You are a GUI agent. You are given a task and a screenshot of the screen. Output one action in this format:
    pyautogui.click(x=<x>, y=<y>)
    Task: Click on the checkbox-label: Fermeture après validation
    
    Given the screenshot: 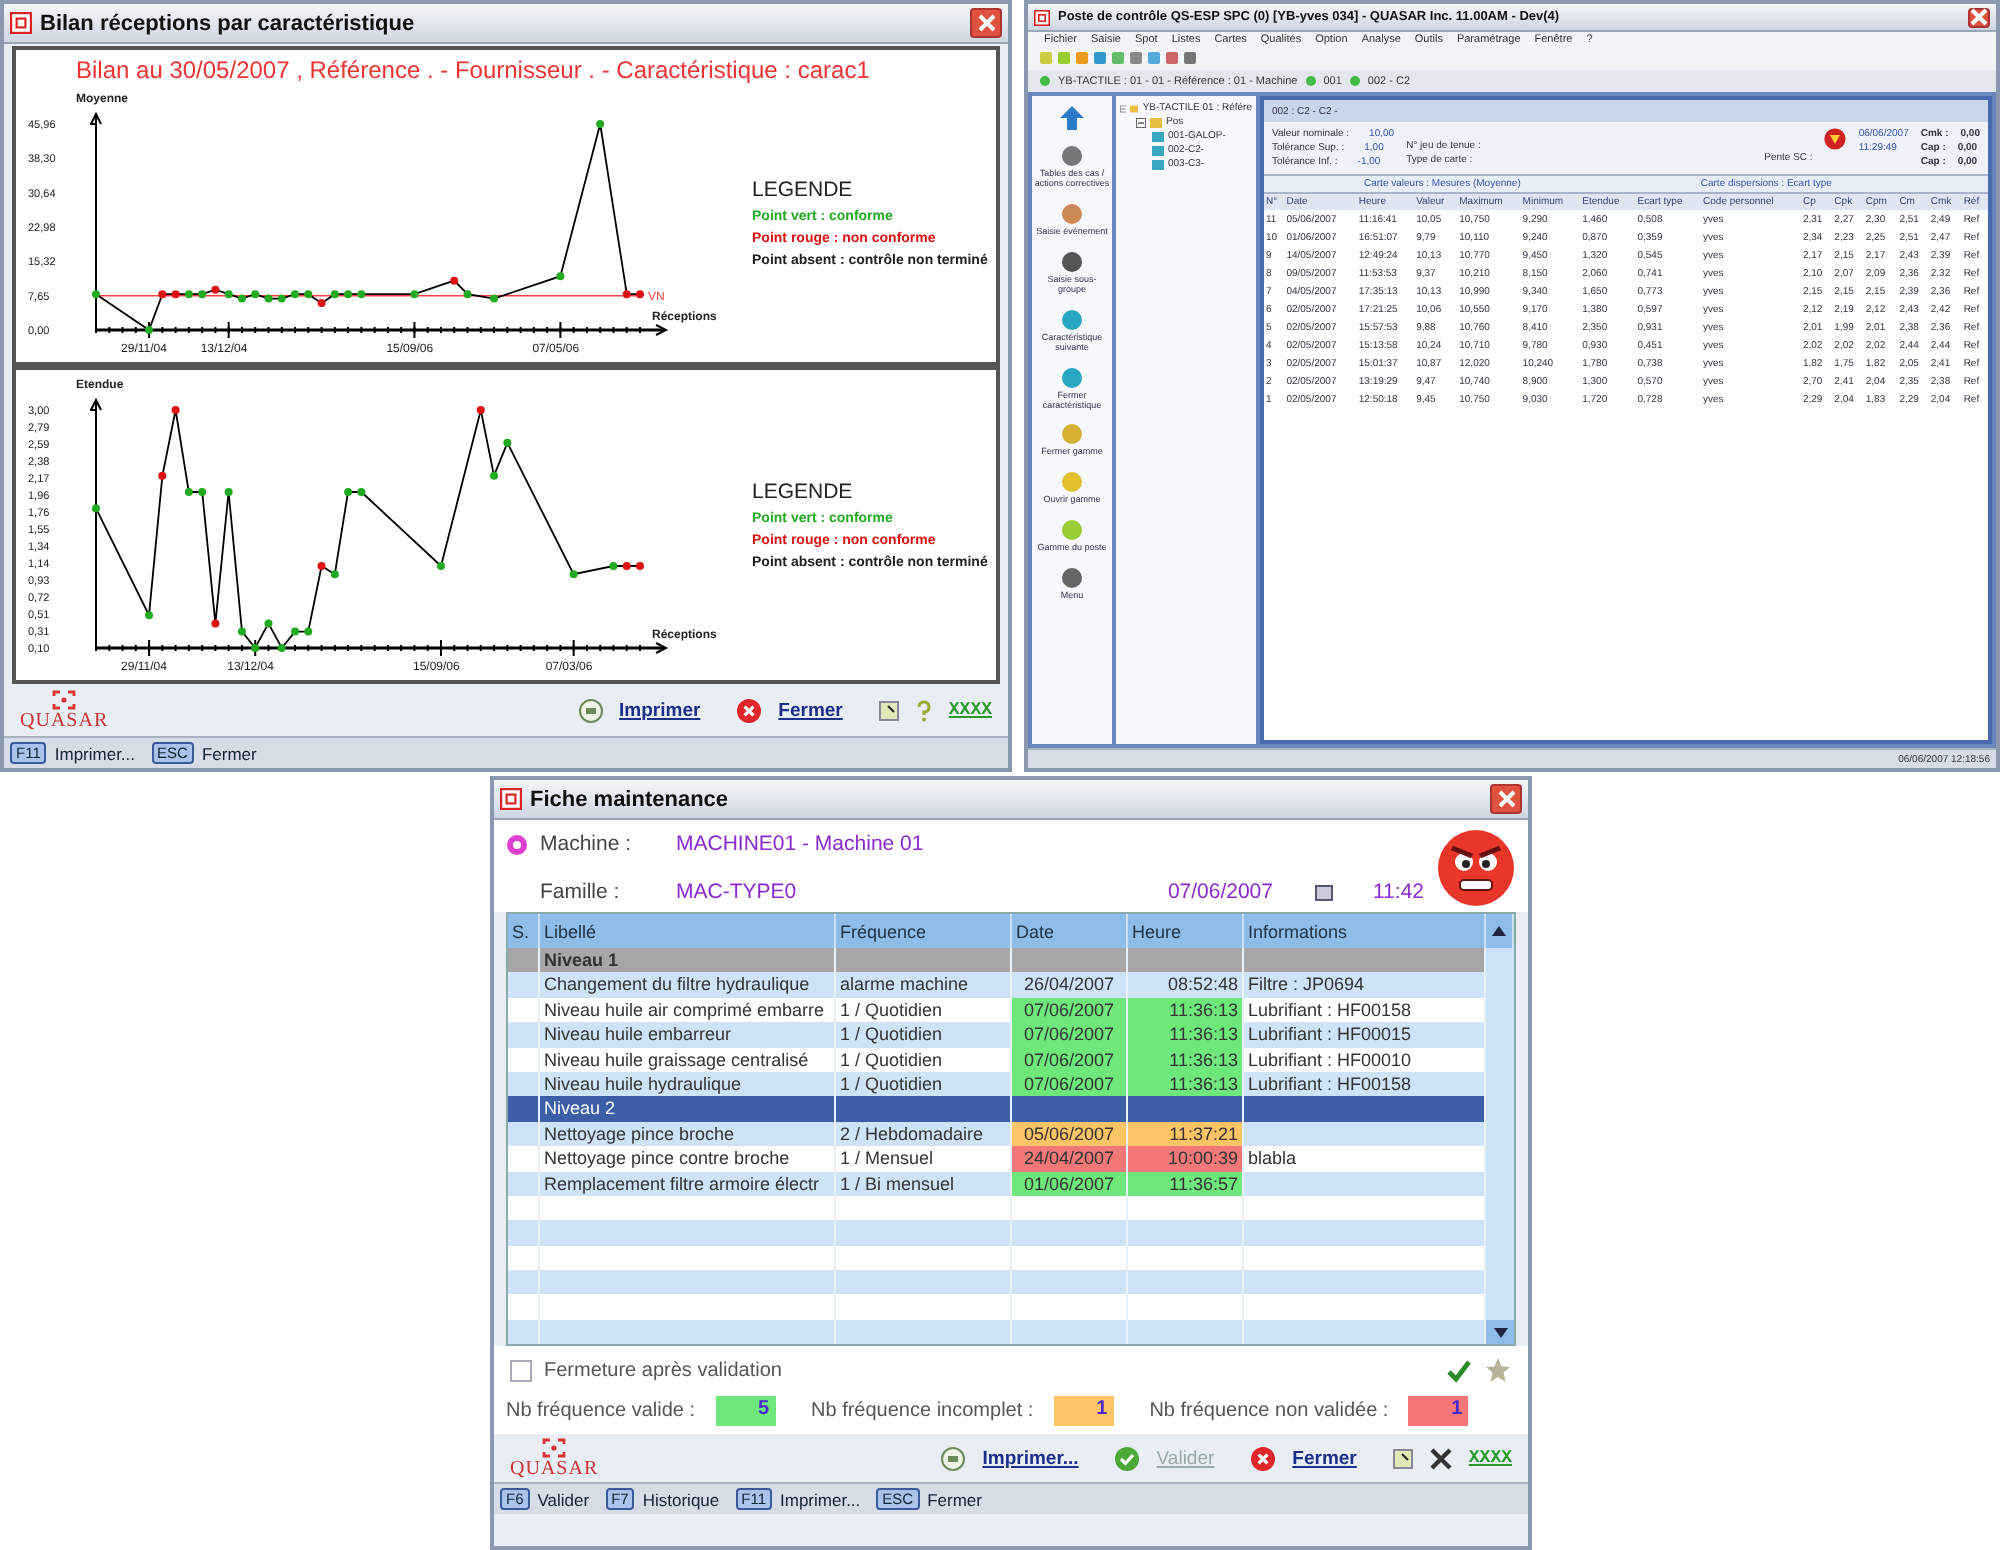 What is the action you would take?
    pyautogui.click(x=663, y=1370)
    